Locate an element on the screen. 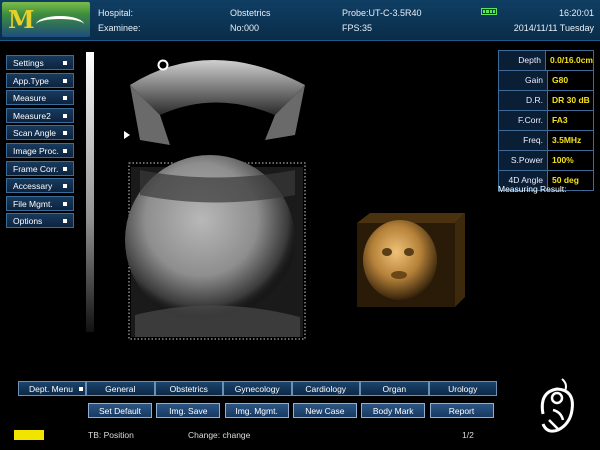  dept-menu-text: Dept. Menu is located at coordinates (51, 389).